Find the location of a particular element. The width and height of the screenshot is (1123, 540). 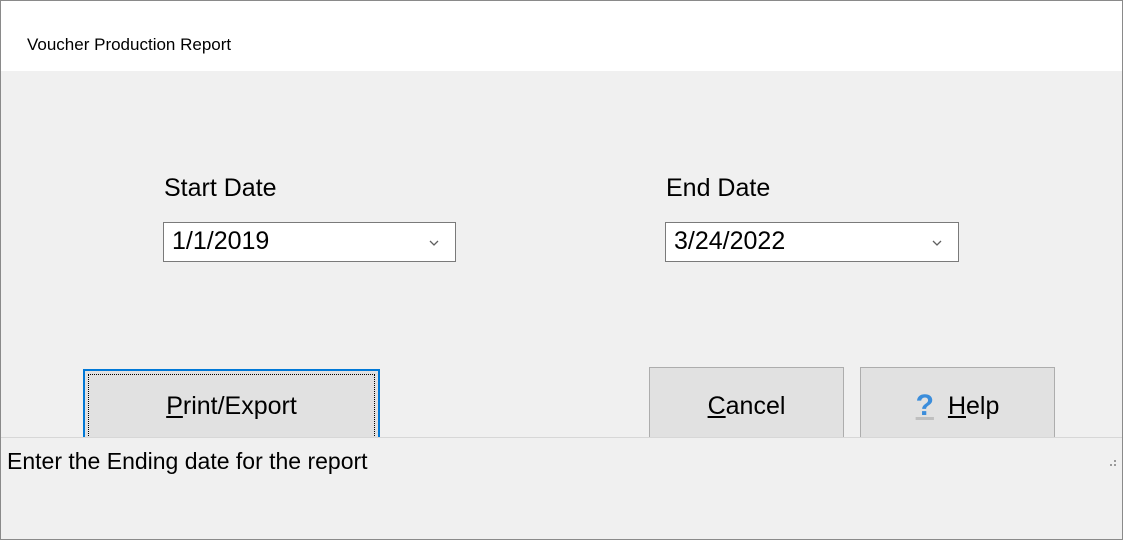

print-export-mnemonic: P is located at coordinates (174, 405).